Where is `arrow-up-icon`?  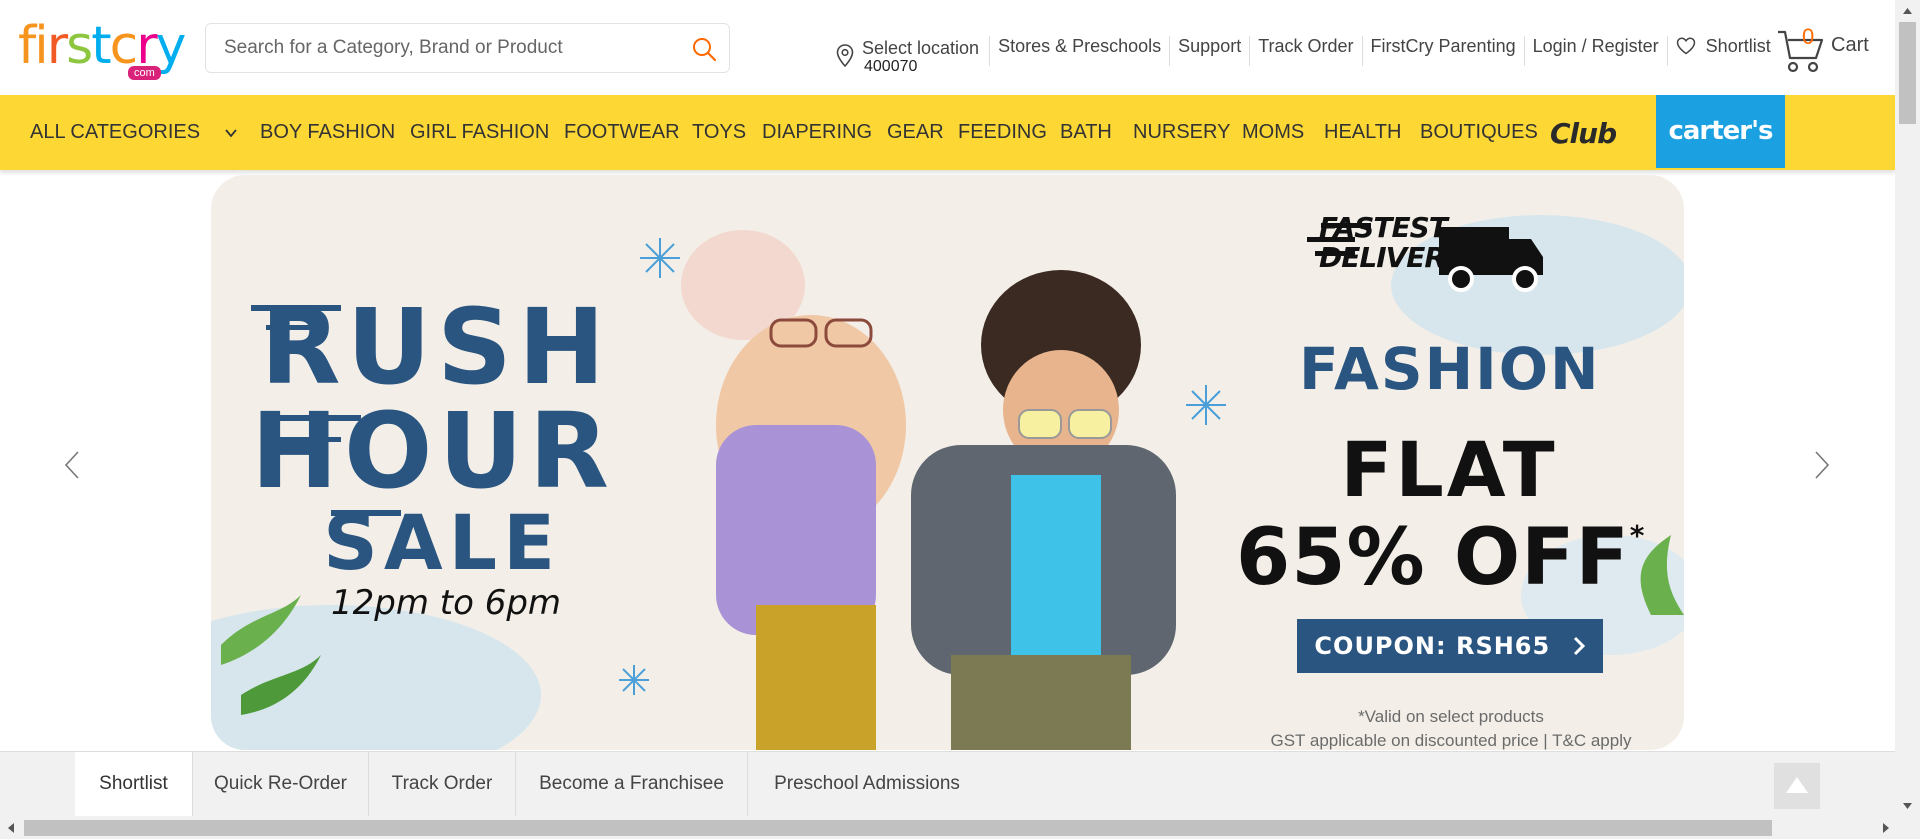
arrow-up-icon is located at coordinates (1797, 785).